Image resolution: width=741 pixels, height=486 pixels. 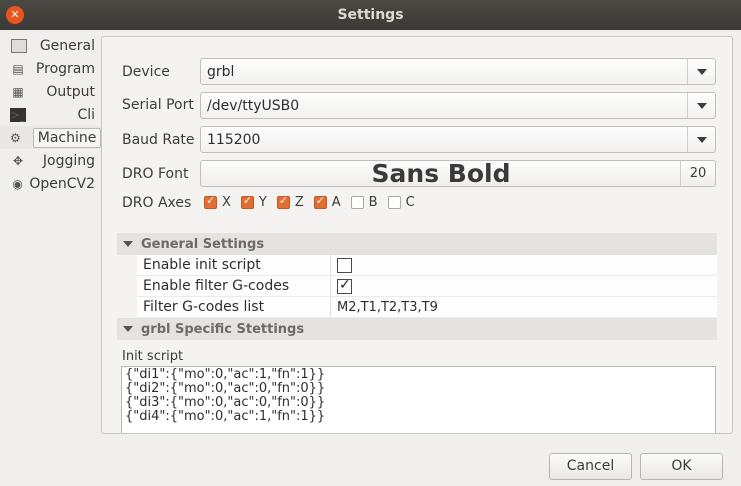 I want to click on enable-filter-gcodes-checkbox, so click(x=344, y=285).